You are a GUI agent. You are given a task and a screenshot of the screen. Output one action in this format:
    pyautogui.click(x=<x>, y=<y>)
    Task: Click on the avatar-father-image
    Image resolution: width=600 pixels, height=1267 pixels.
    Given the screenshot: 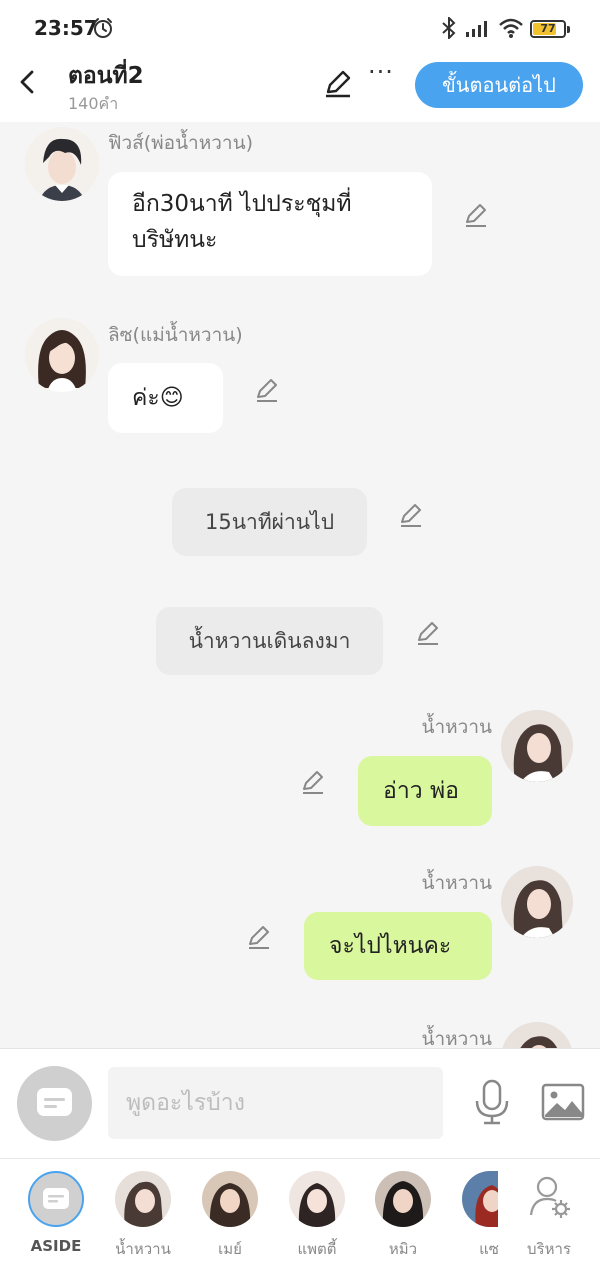 What is the action you would take?
    pyautogui.click(x=62, y=164)
    